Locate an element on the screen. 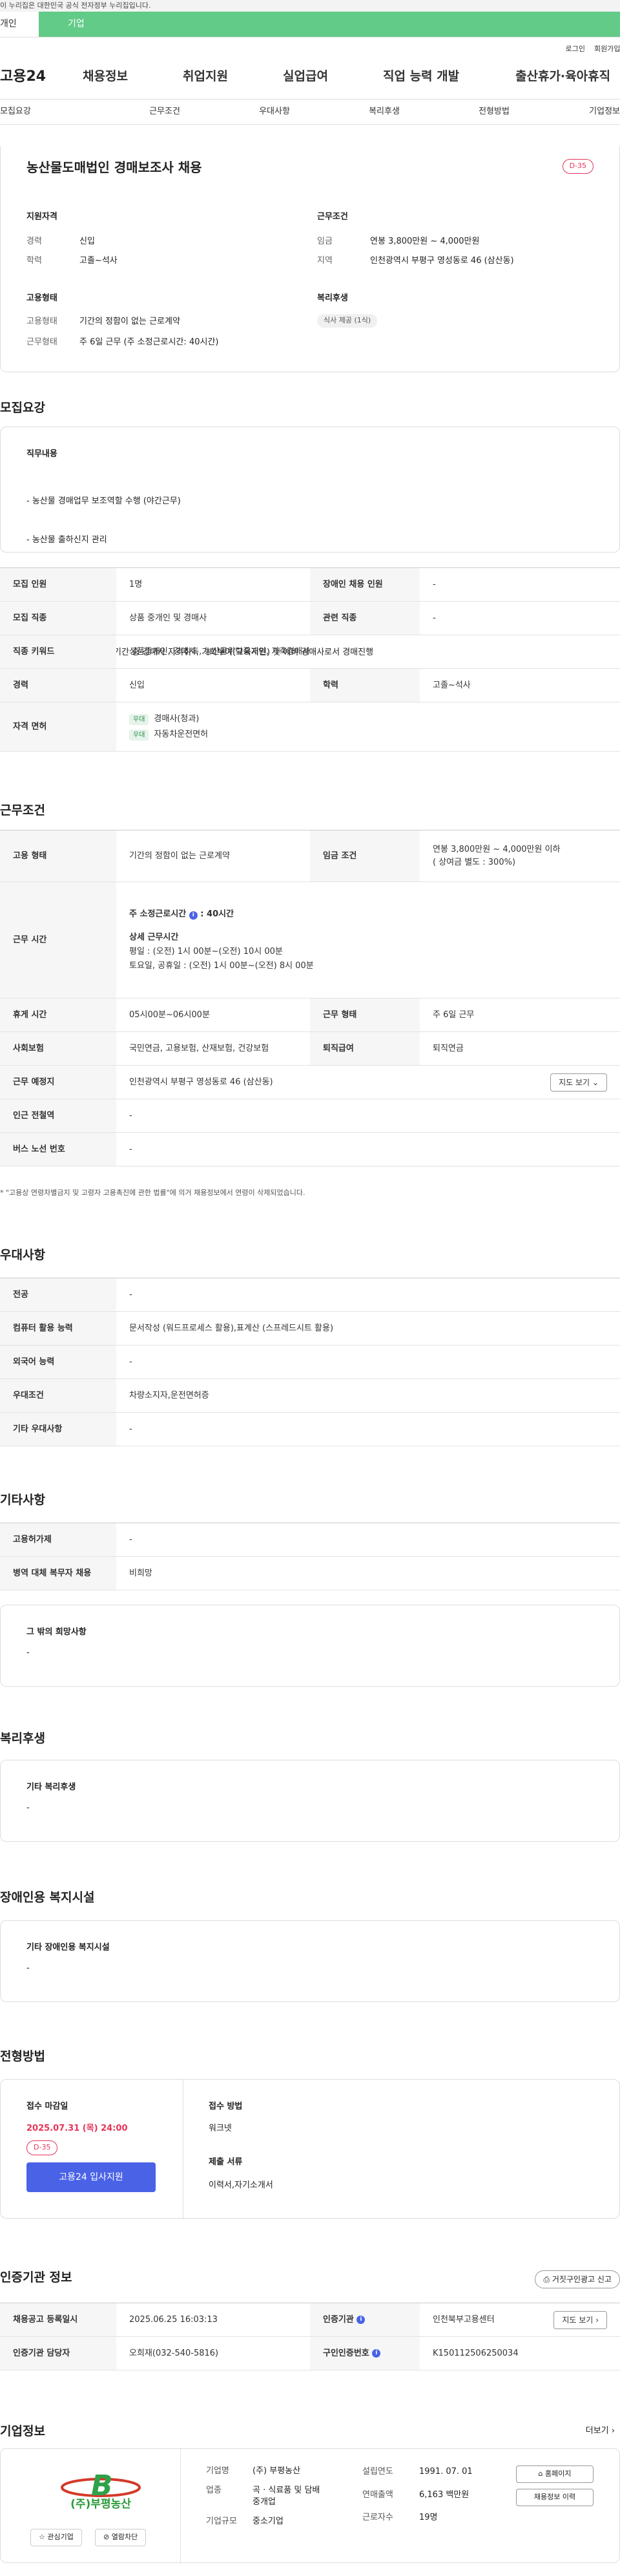 This screenshot has width=620, height=2576. info-label: 설립연도 is located at coordinates (377, 2471).